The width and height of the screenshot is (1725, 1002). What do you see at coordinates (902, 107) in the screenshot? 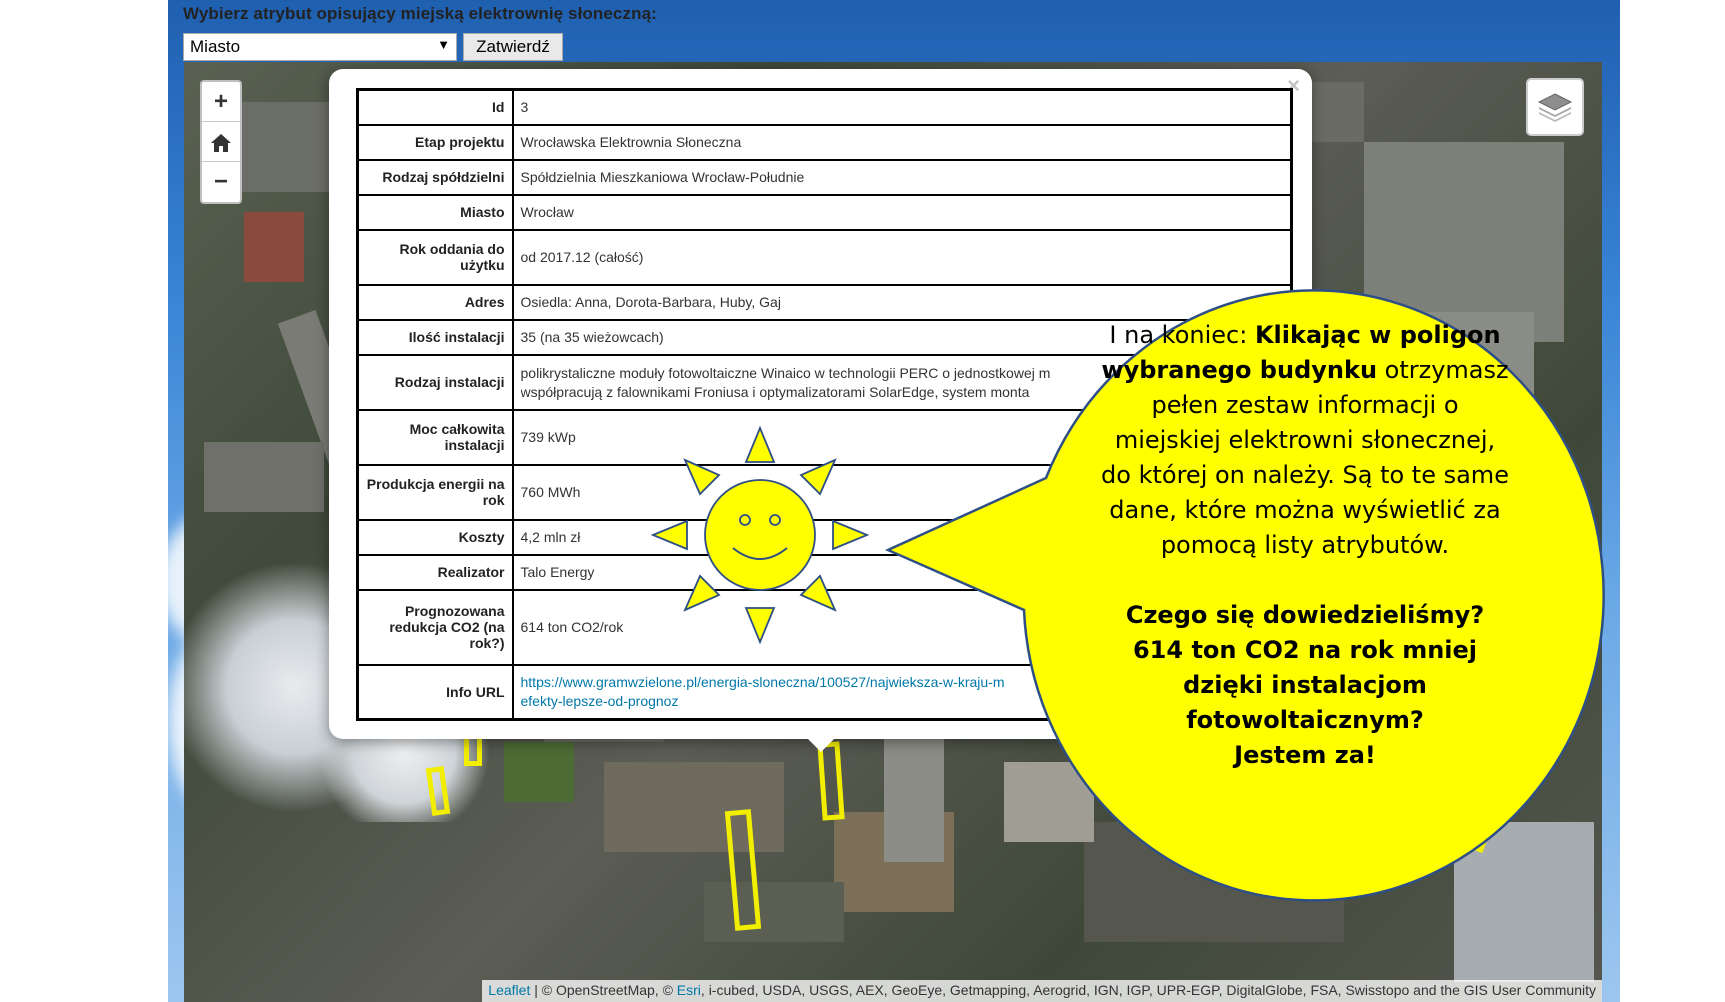
I see `attribute-value: 3` at bounding box center [902, 107].